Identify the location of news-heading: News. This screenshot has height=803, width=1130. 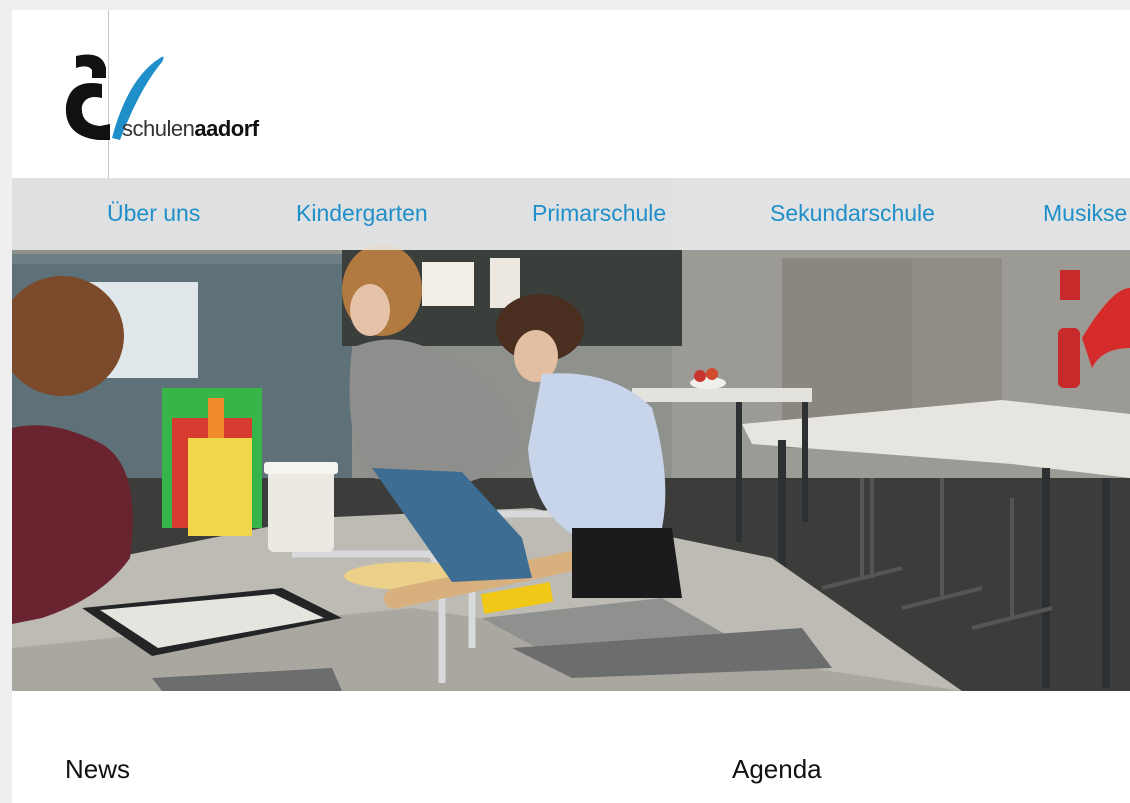
(98, 769).